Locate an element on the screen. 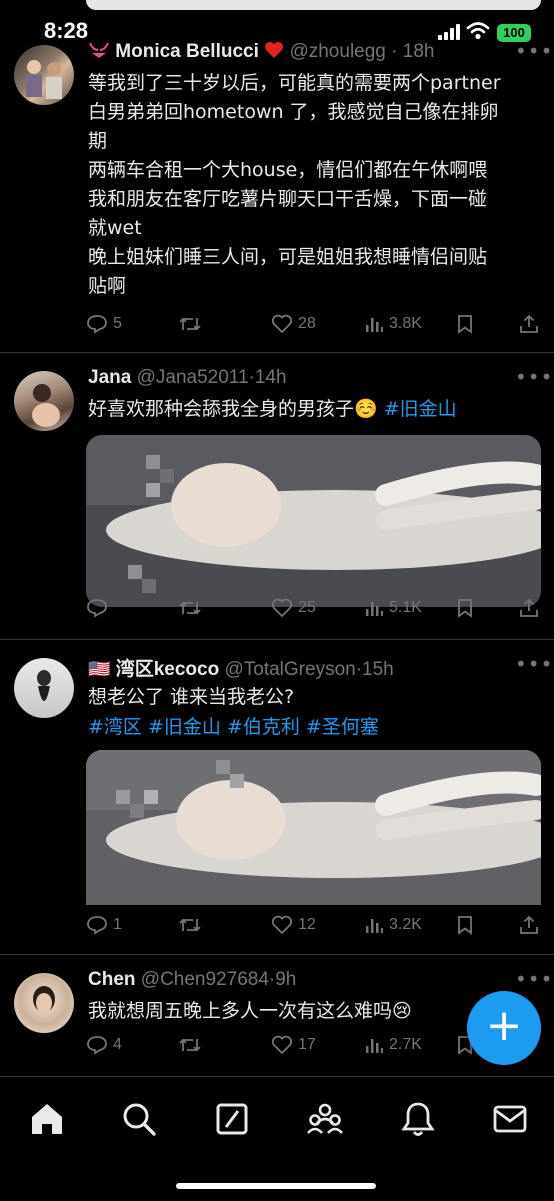 This screenshot has width=554, height=1201. text-line: 期 is located at coordinates (98, 141).